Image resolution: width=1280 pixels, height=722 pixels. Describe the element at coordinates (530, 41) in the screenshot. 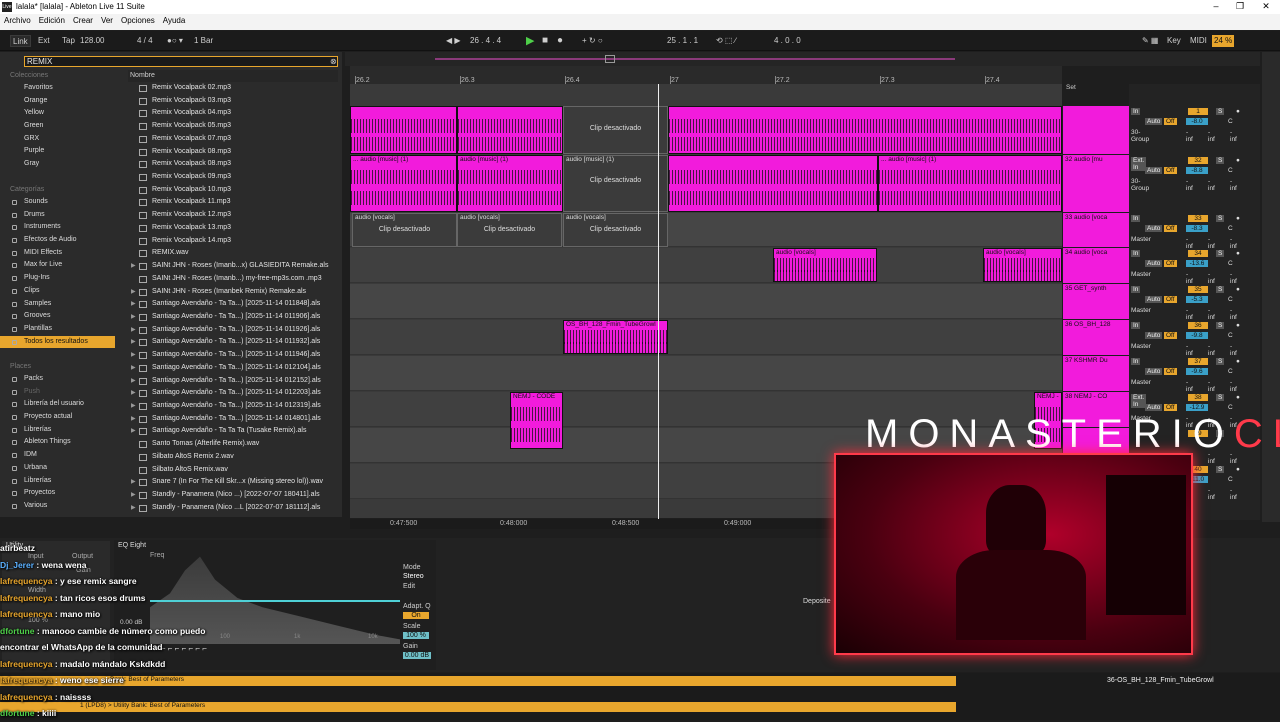

I see `play-icon: ▶` at that location.